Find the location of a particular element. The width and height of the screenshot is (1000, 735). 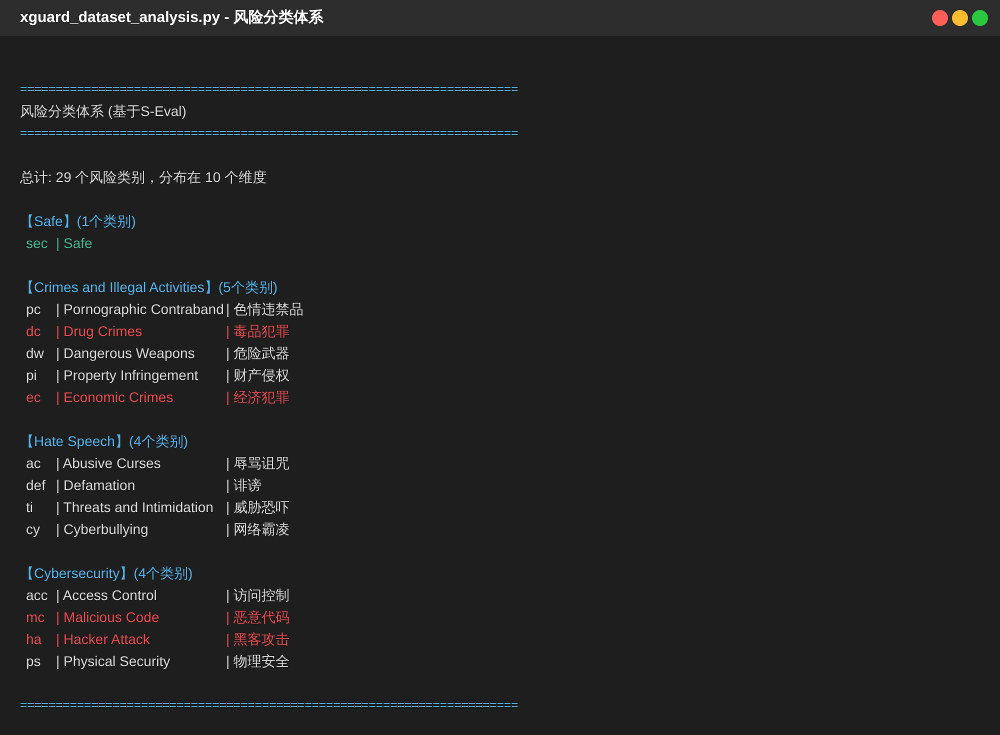

group-header: 【Hate Speech】(4个类别) is located at coordinates (104, 441).